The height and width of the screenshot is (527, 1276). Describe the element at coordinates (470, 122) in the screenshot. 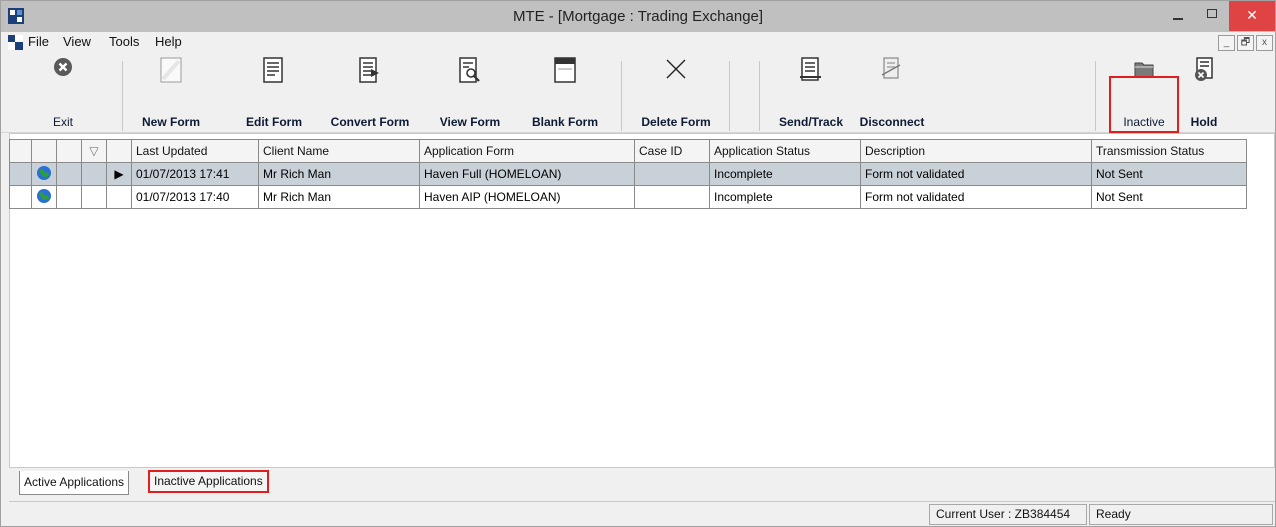

I see `view-form-label: View Form` at that location.